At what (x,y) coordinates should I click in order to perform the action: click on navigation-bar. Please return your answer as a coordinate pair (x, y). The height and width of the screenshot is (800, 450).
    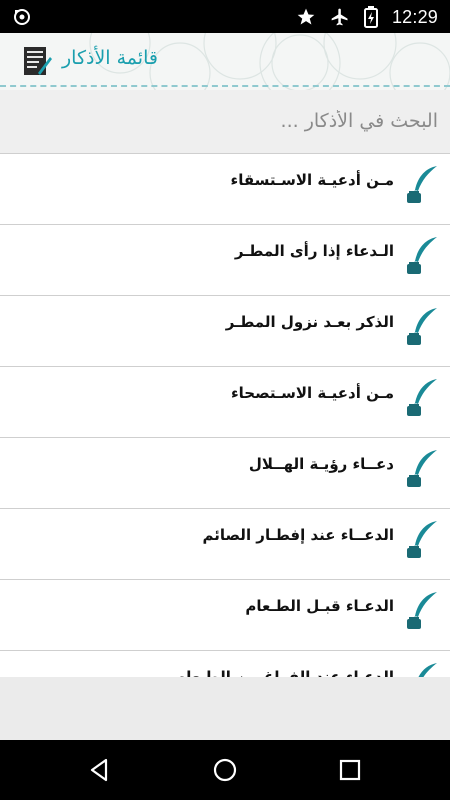
    Looking at the image, I should click on (225, 770).